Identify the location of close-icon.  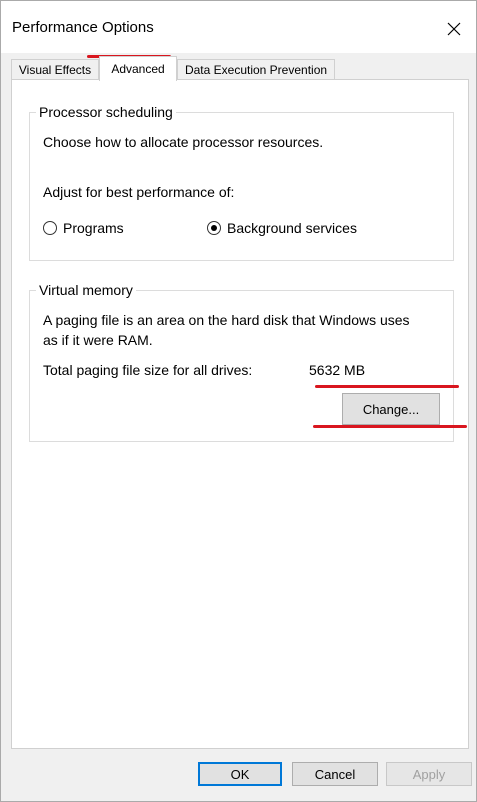
(454, 29).